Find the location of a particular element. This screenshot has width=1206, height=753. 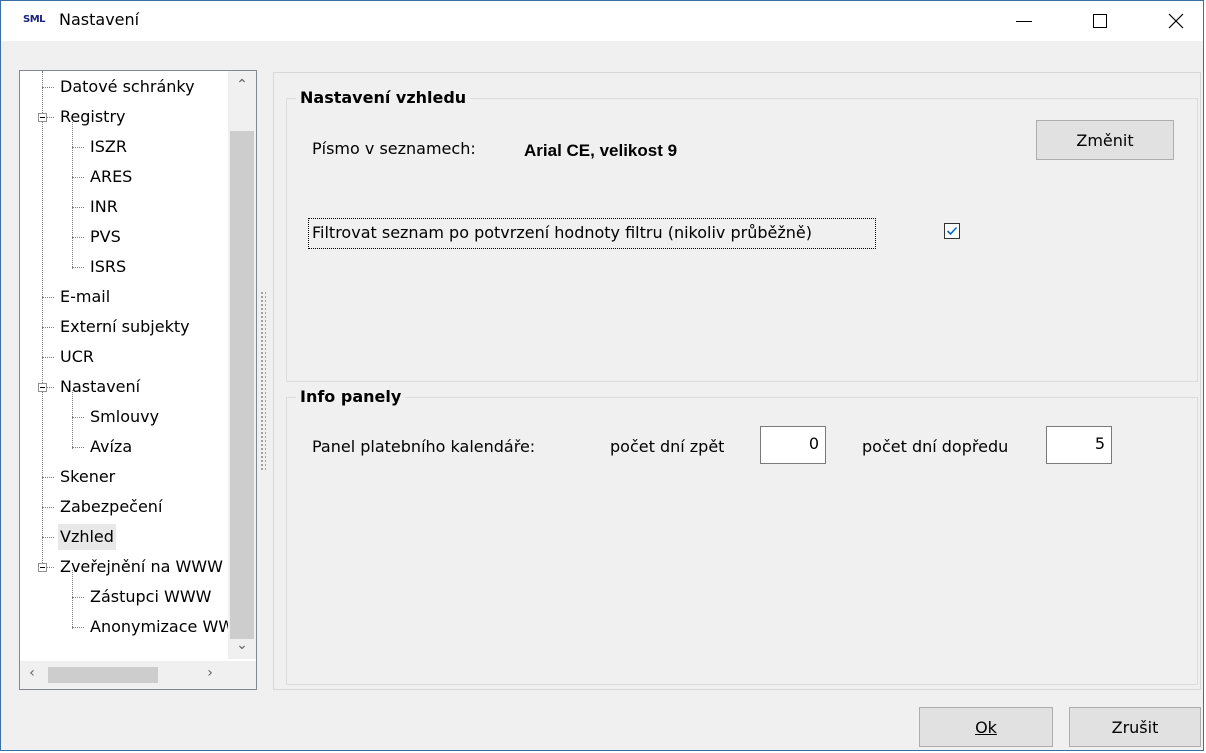

calendar-panel-label: Panel platebního kalendáře: is located at coordinates (424, 446).